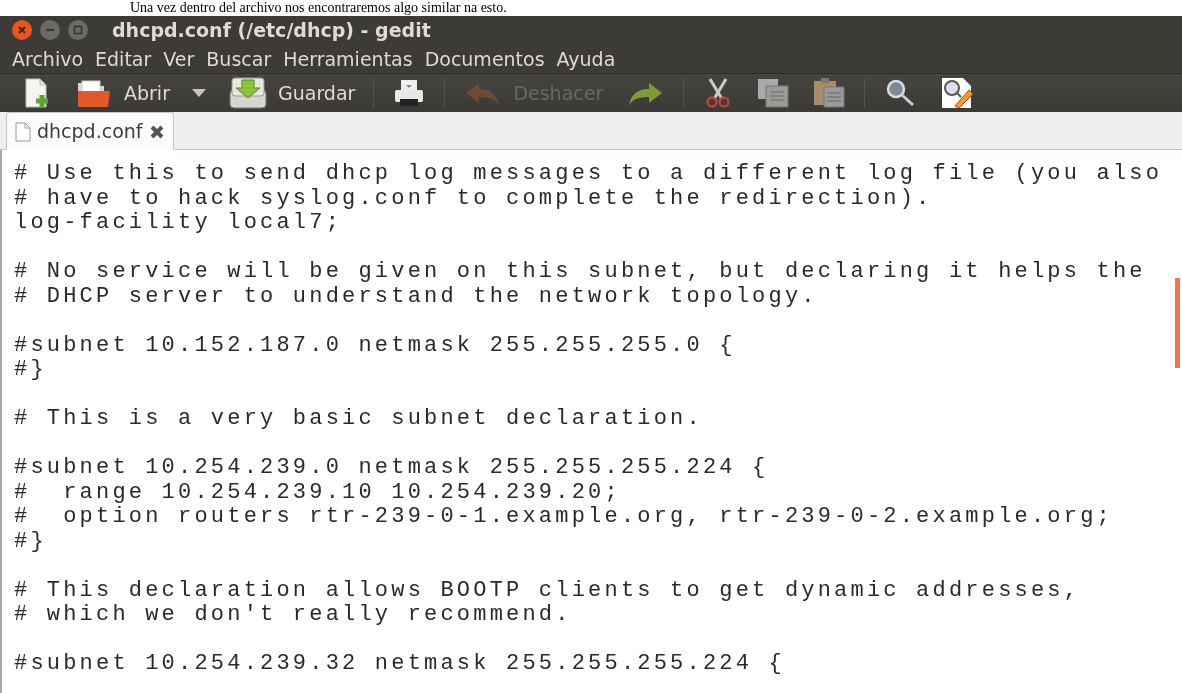 The width and height of the screenshot is (1182, 693). Describe the element at coordinates (23, 131) in the screenshot. I see `document-icon` at that location.